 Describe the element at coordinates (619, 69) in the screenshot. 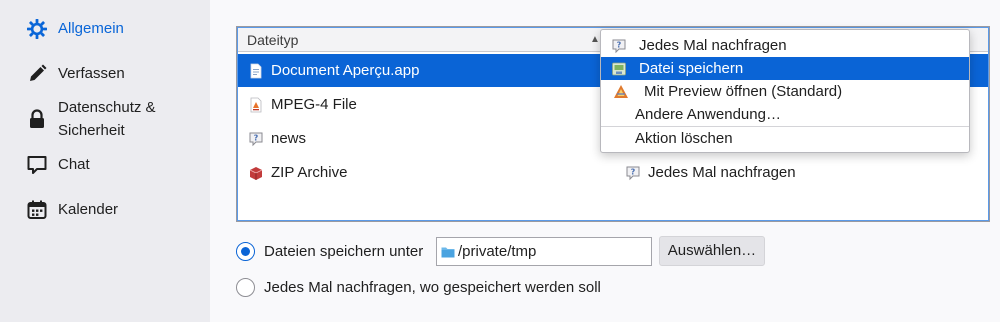

I see `save-file-icon` at that location.